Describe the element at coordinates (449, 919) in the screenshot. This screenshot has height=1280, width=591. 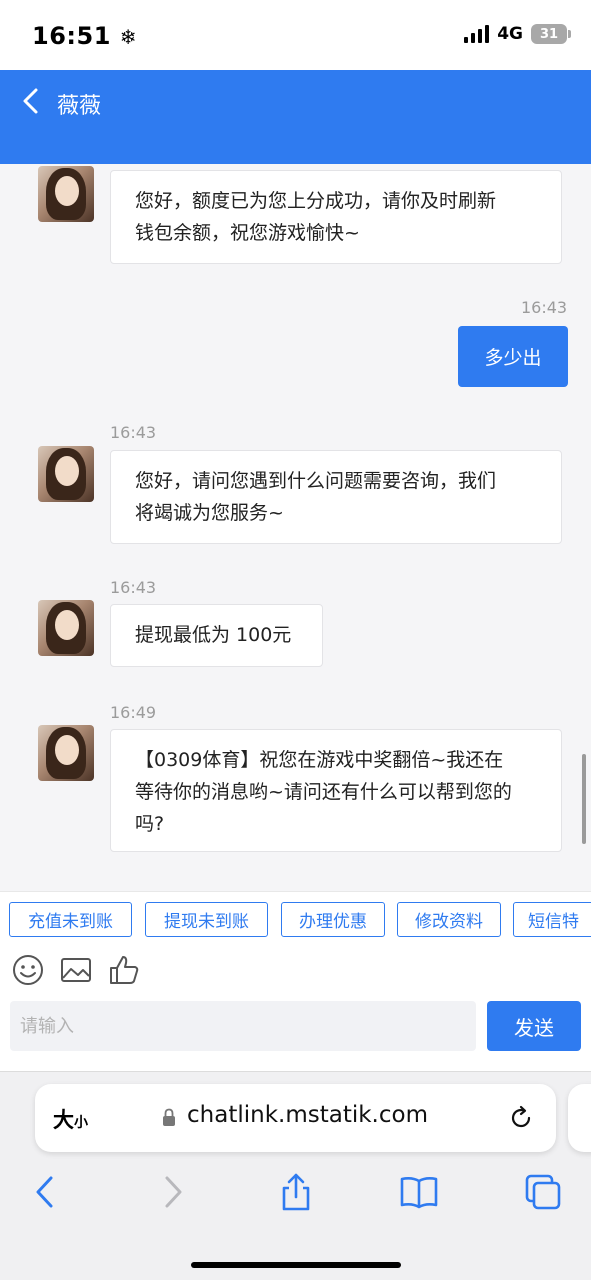
I see `quick-reply-edit-profile: 修改资料` at that location.